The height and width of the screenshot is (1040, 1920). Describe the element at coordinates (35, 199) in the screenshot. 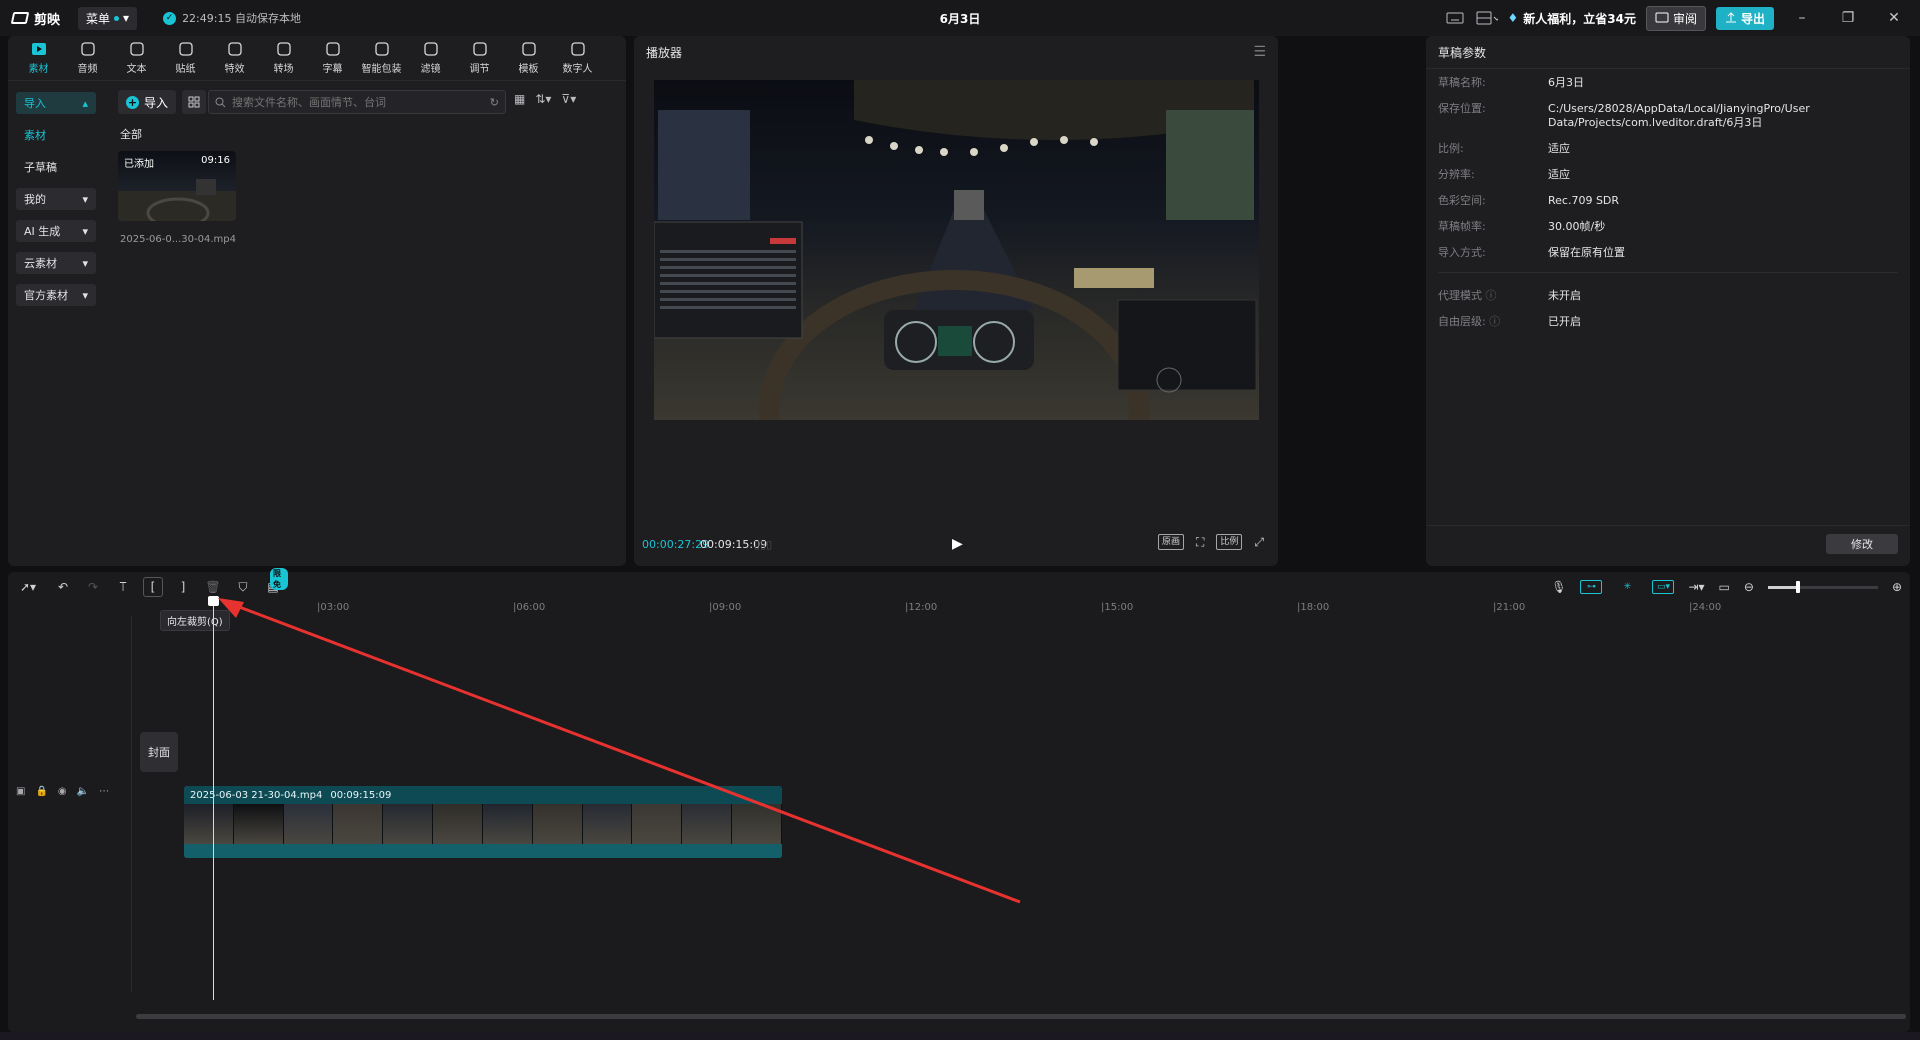

I see `side-mine-label: 我的` at that location.